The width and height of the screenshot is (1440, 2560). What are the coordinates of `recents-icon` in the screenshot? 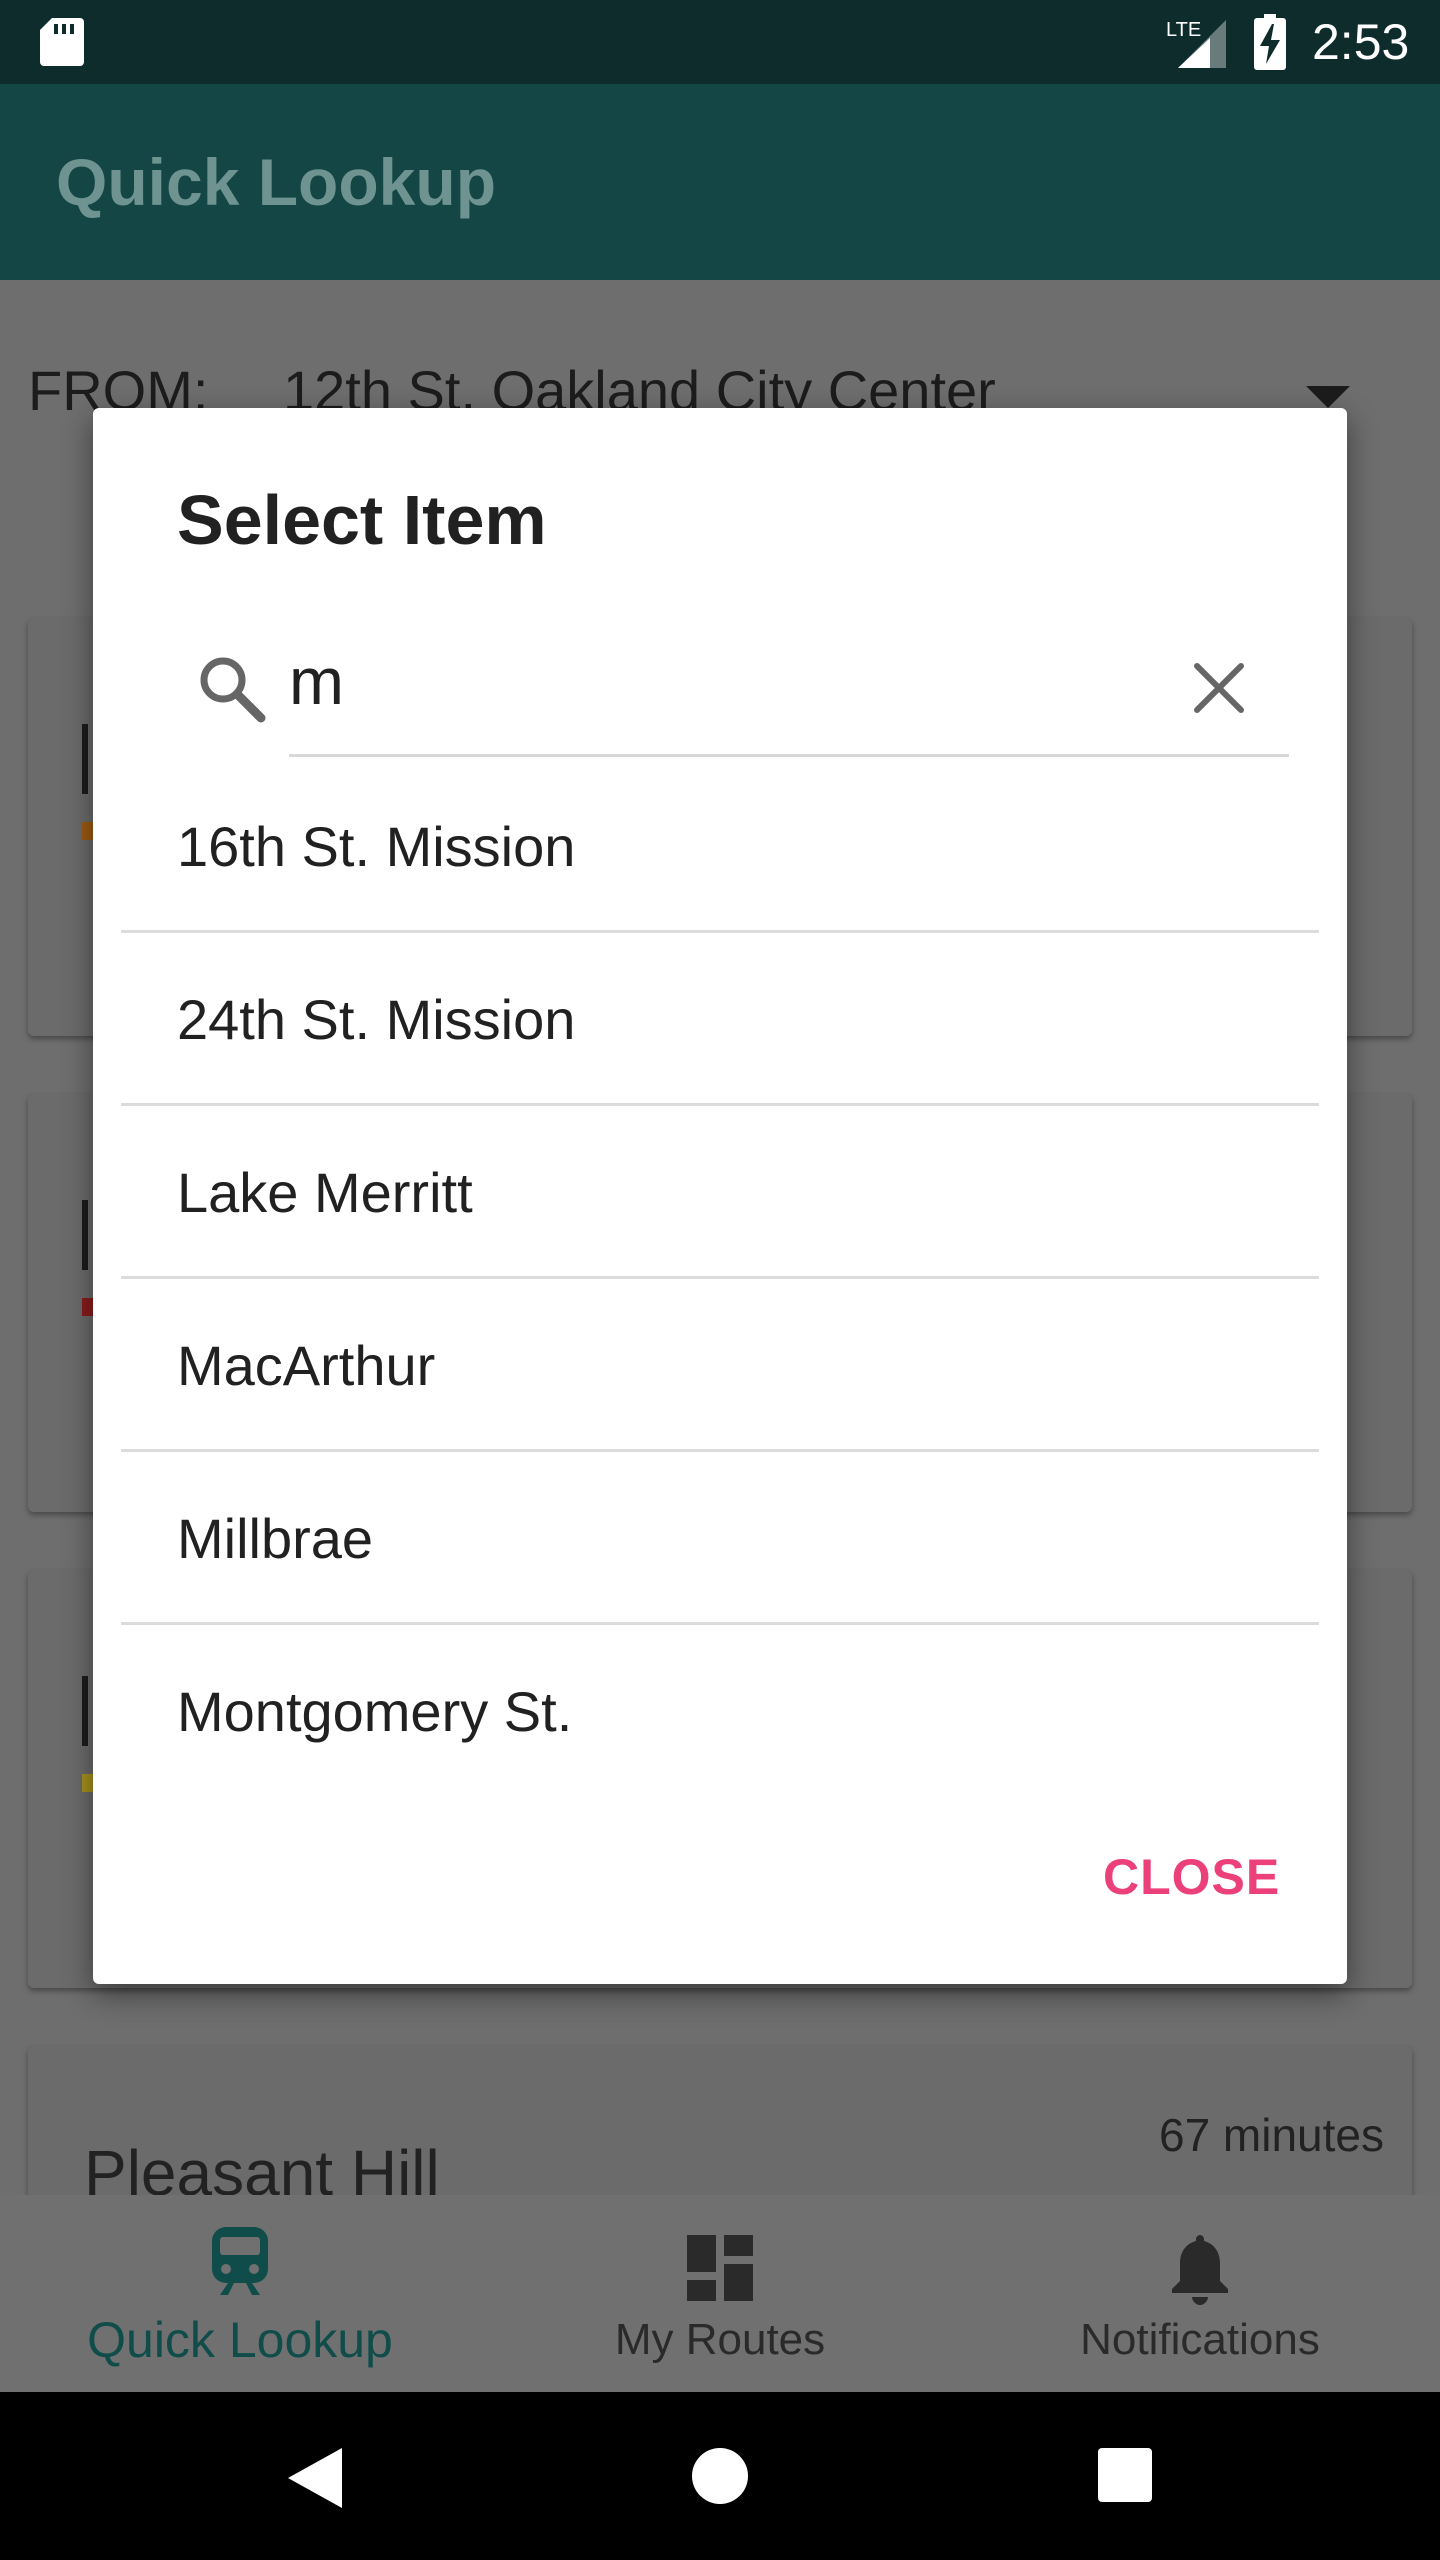 It's located at (1125, 2475).